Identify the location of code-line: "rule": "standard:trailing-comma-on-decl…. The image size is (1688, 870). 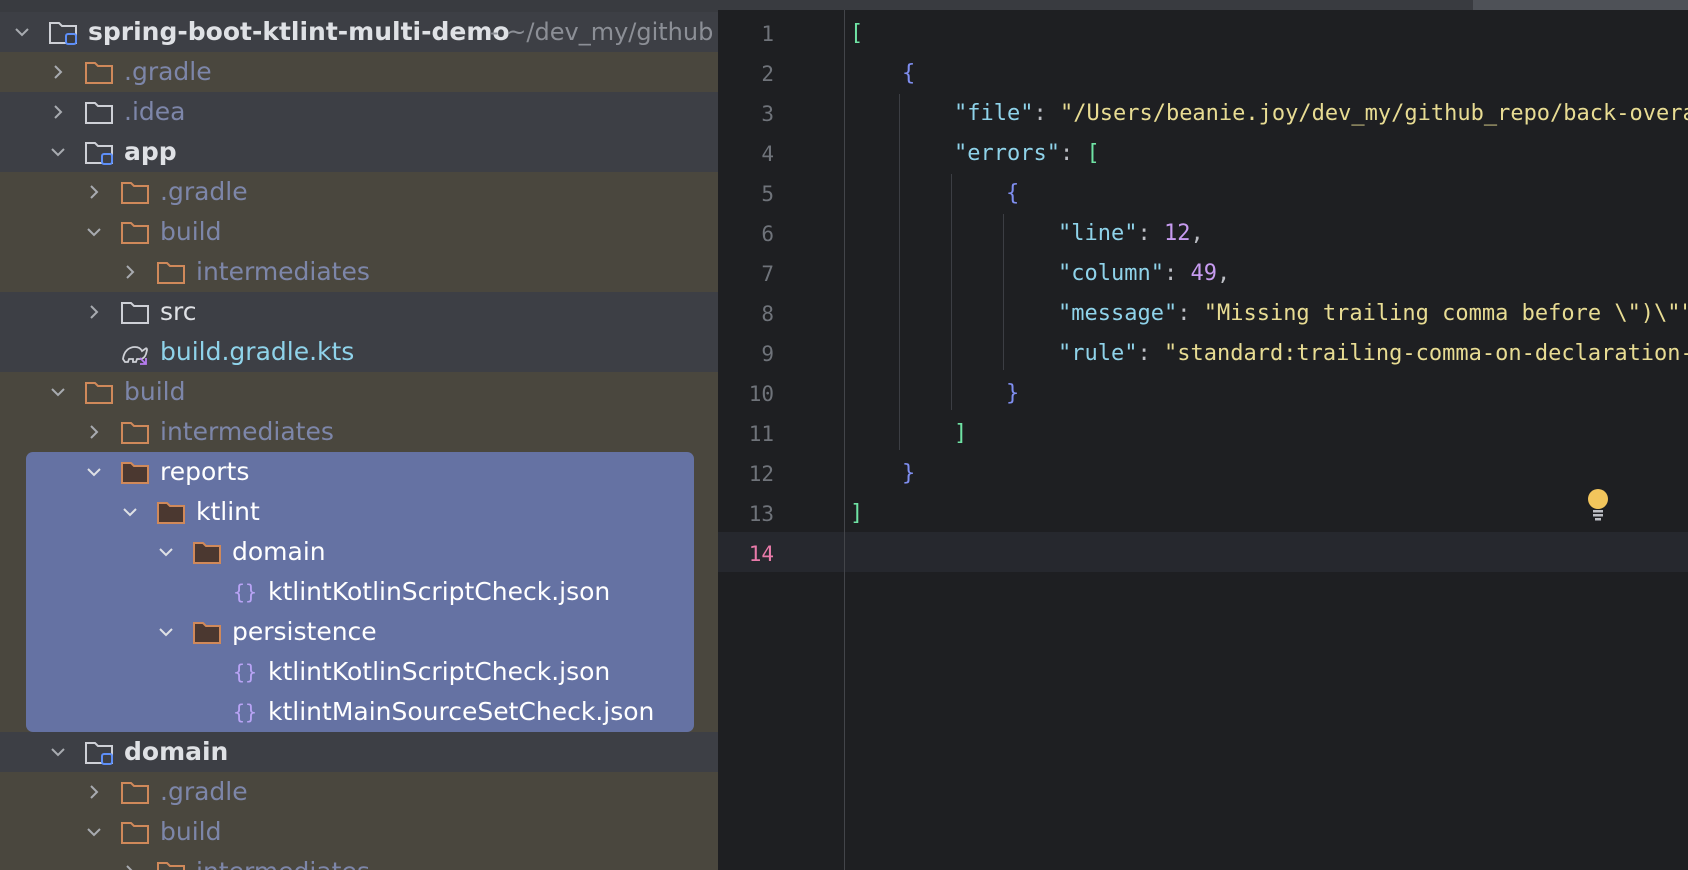
(1373, 354).